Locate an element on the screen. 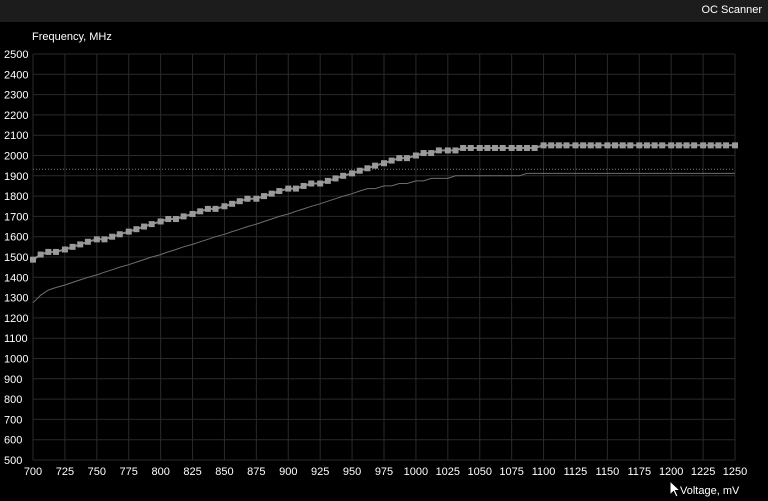 The image size is (768, 501). x-tick-label: 875 is located at coordinates (256, 472).